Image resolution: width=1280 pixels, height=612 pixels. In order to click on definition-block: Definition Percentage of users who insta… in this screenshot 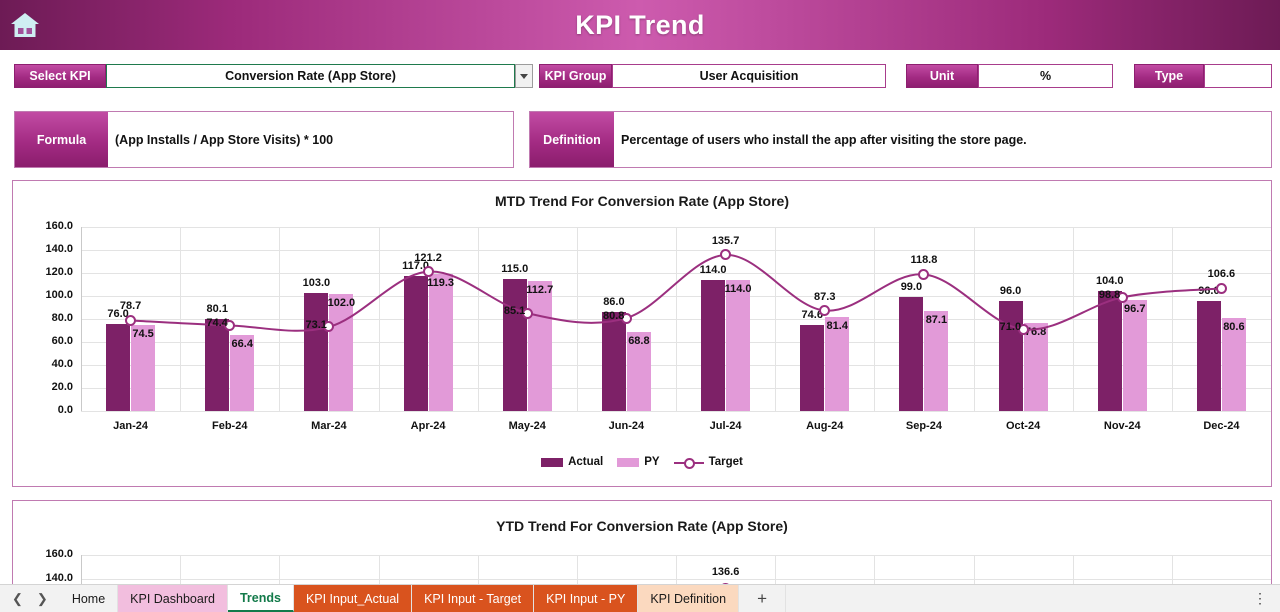, I will do `click(900, 139)`.